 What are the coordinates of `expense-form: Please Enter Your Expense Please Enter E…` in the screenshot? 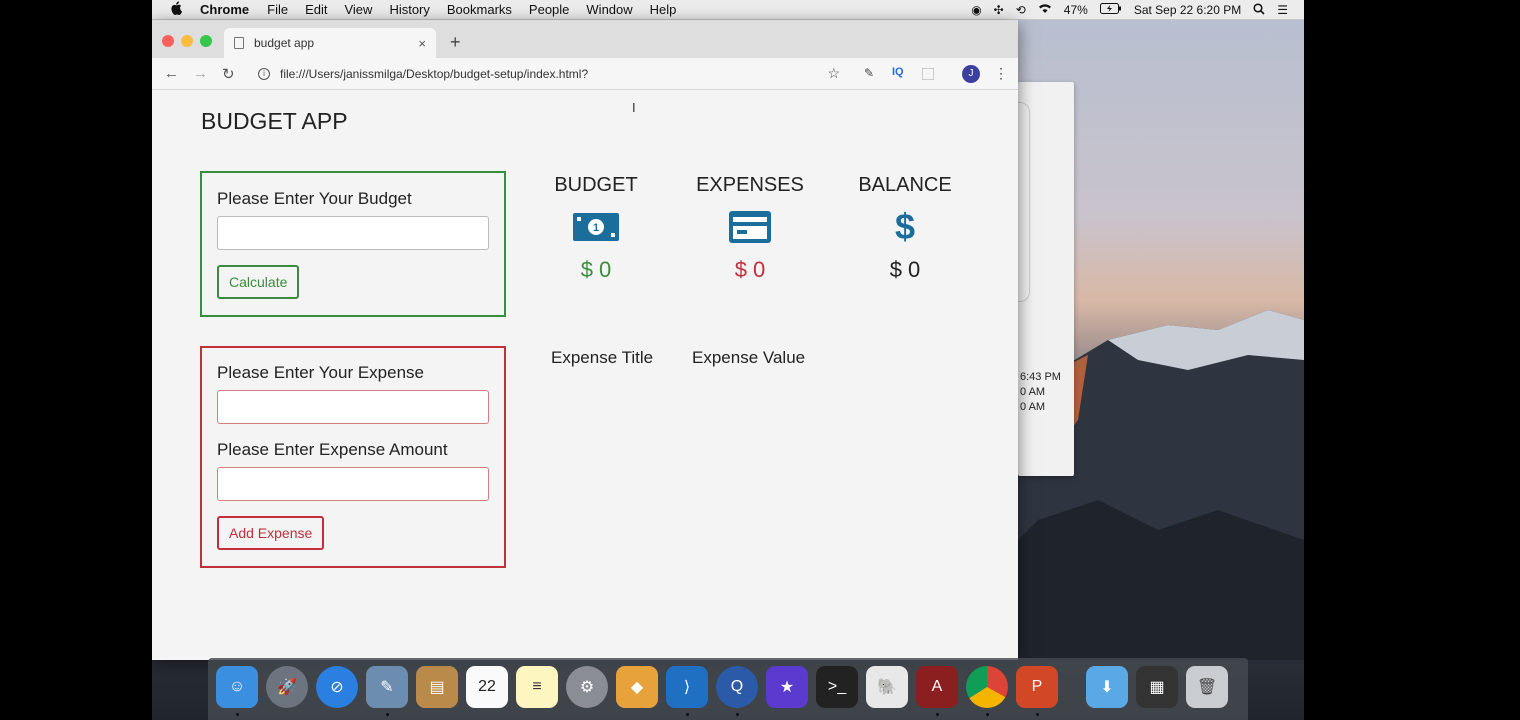 It's located at (353, 457).